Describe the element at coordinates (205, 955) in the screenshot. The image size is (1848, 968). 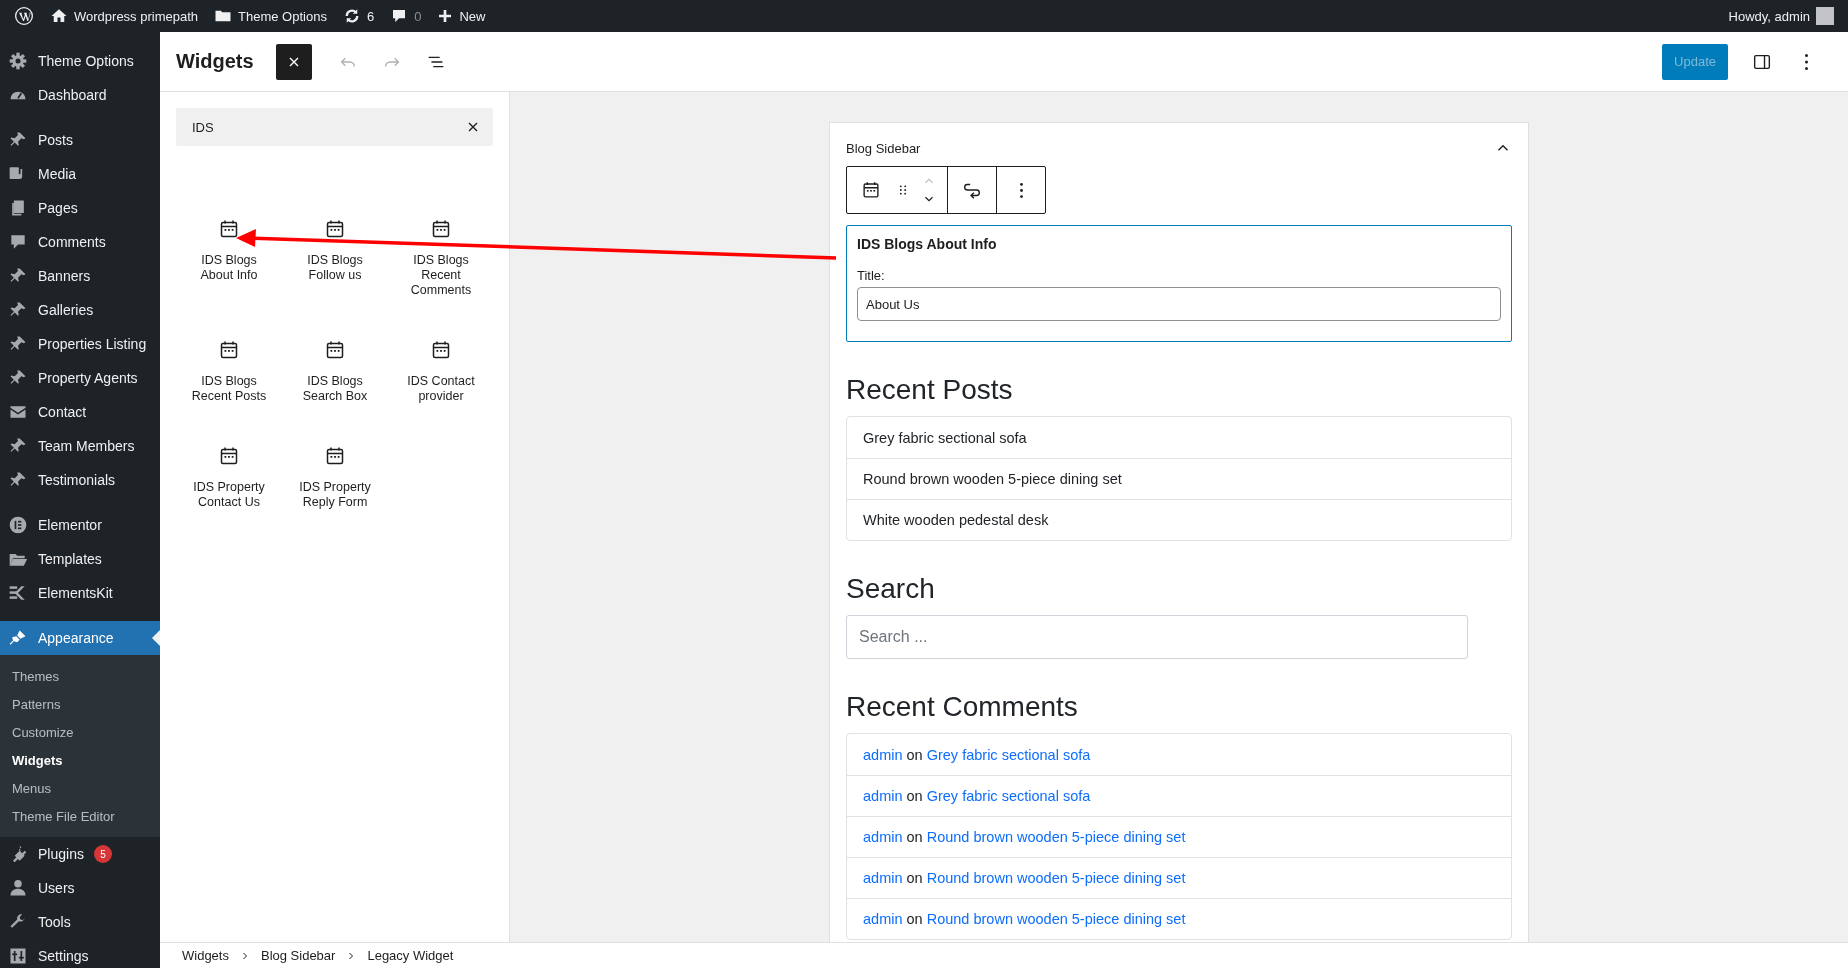
I see `breadcrumb-link: Widgets` at that location.